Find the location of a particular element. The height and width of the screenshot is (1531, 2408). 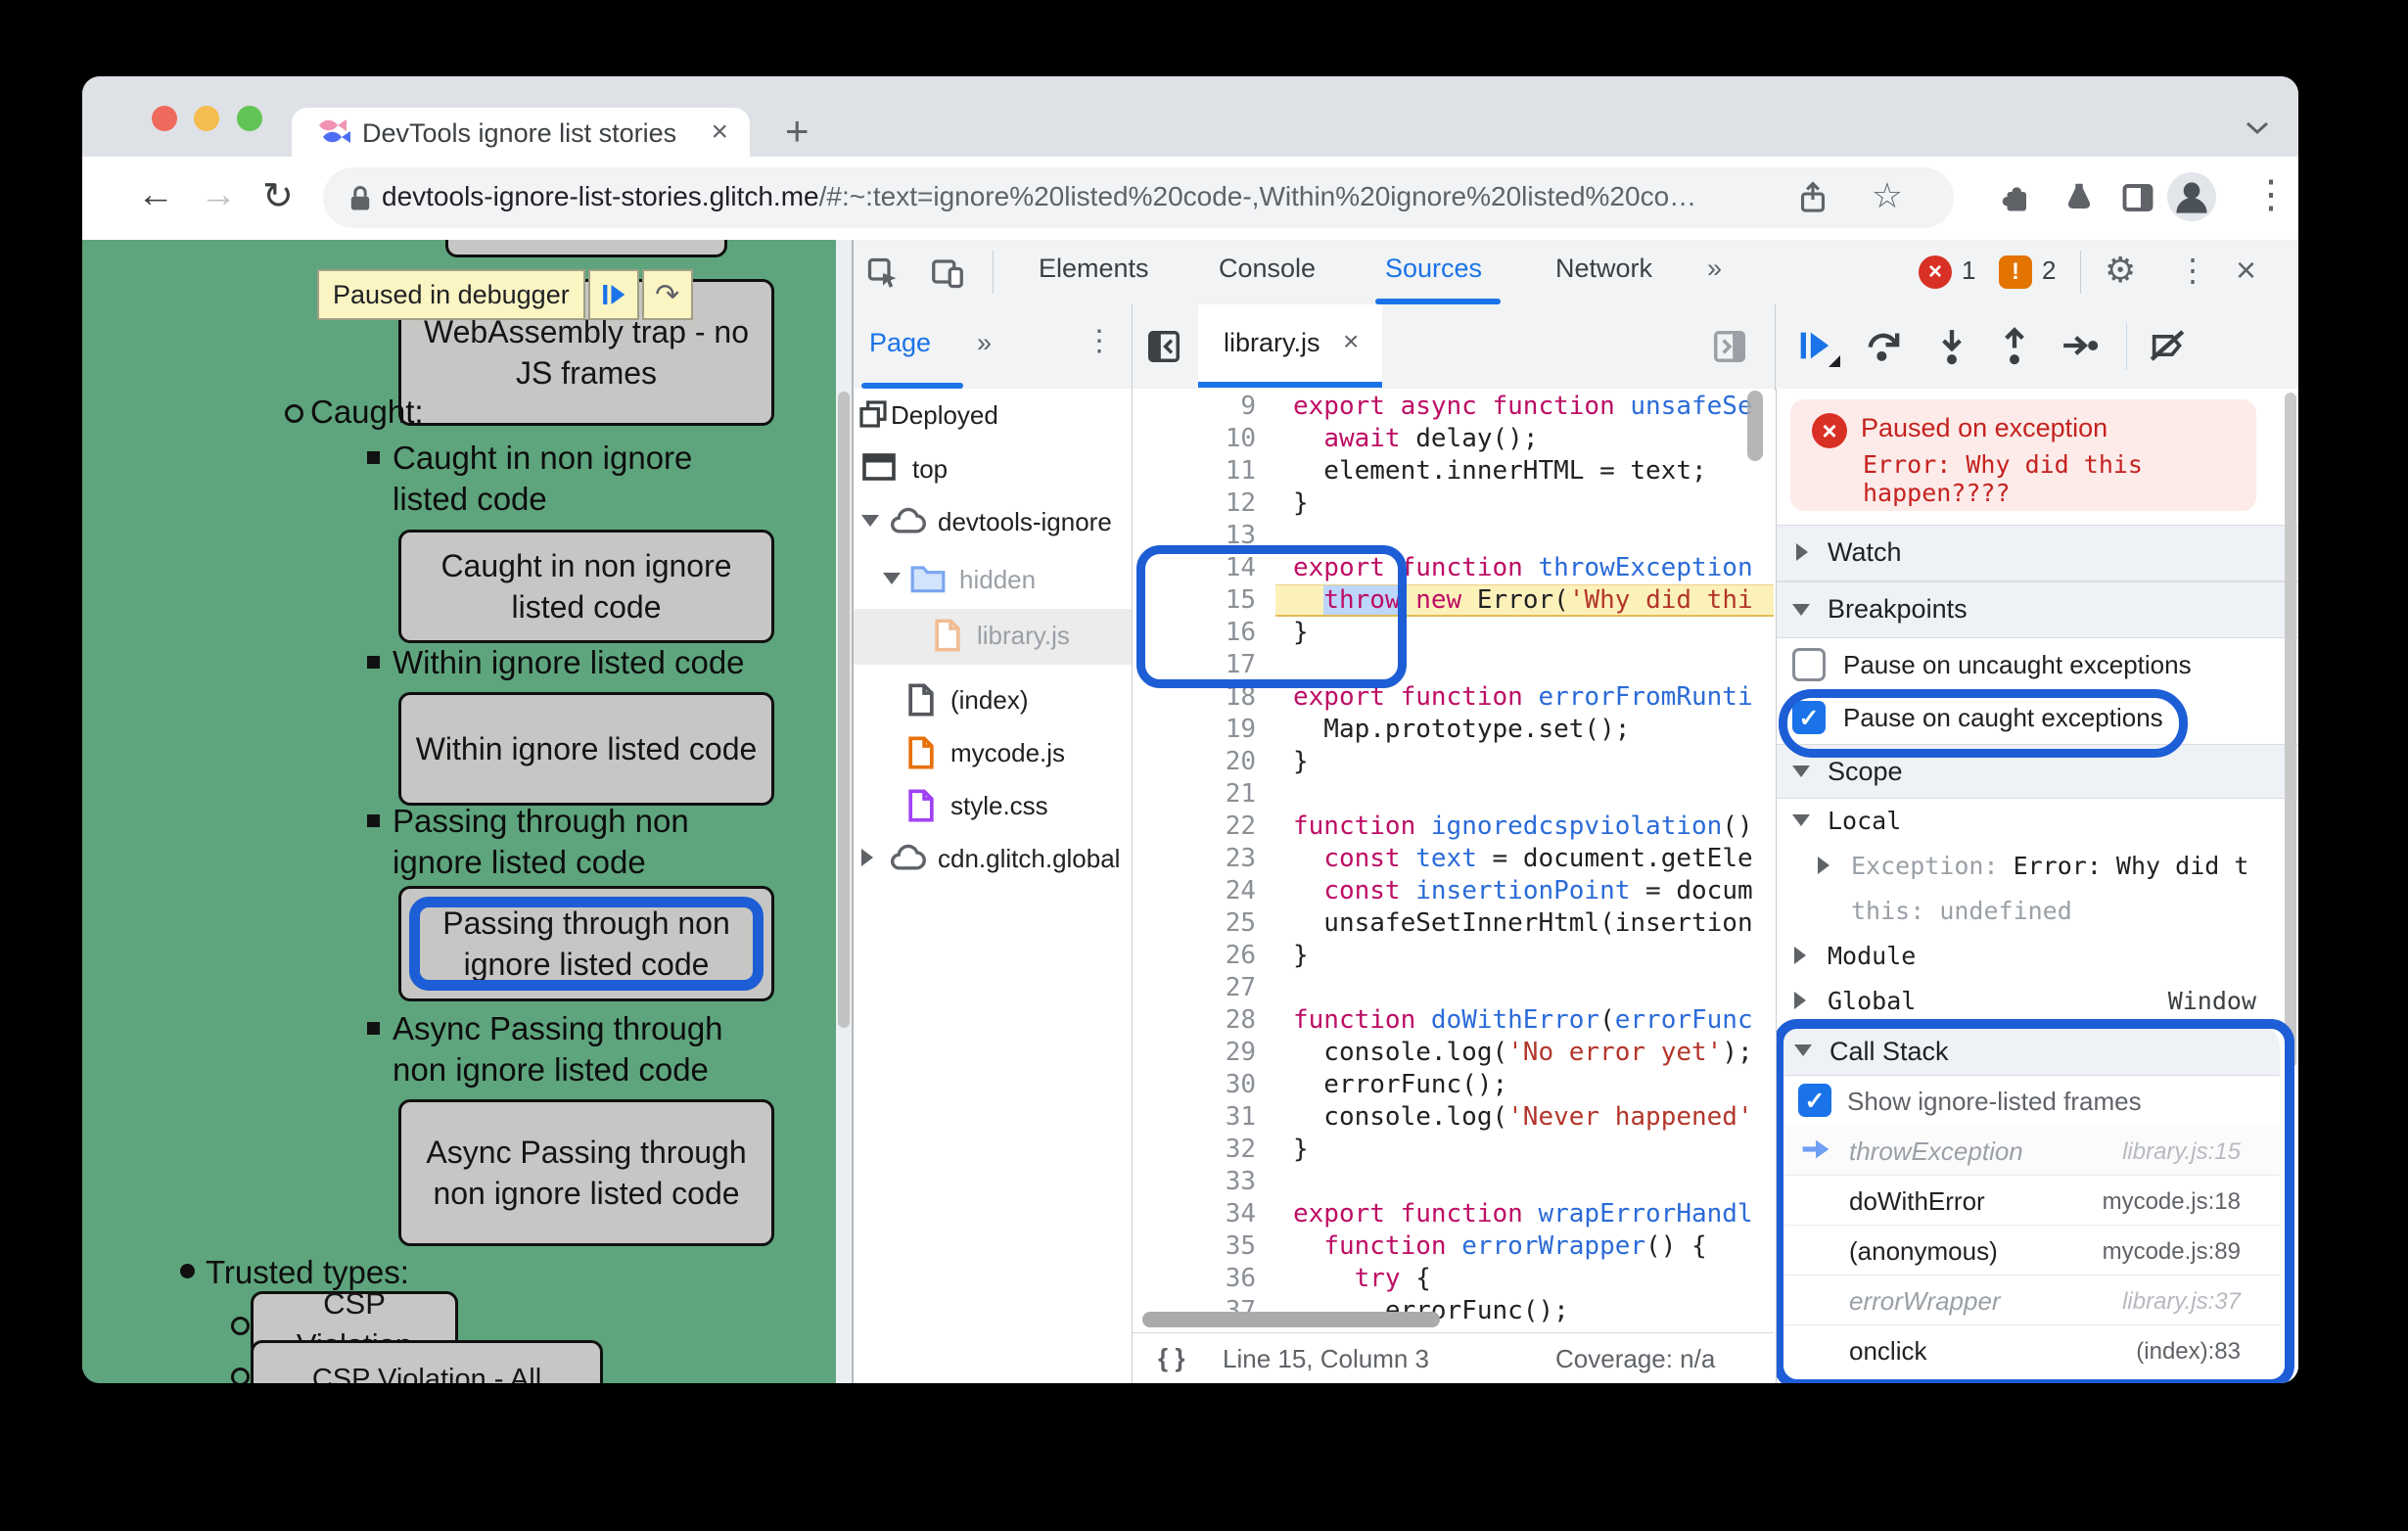

close-window-button is located at coordinates (164, 118).